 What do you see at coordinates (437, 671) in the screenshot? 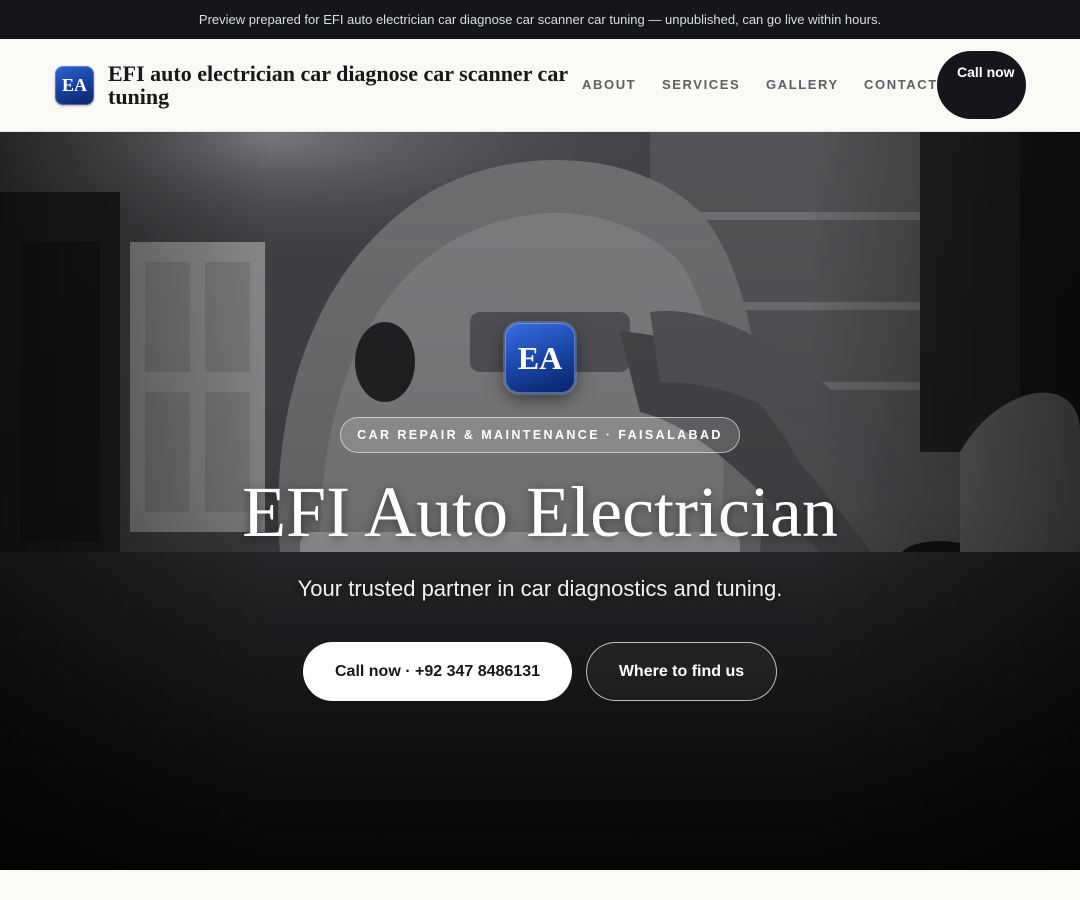
I see `call-now-phone-button: Call now · +92 347 8486131` at bounding box center [437, 671].